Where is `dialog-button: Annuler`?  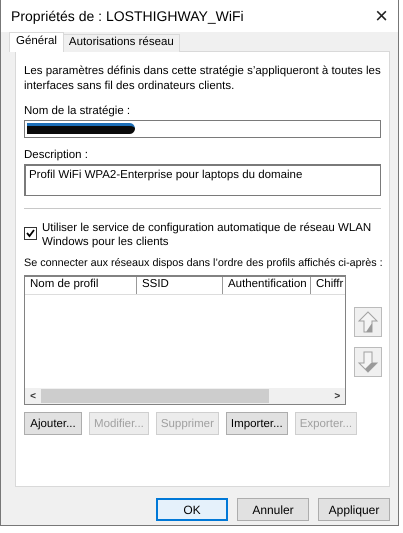 dialog-button: Annuler is located at coordinates (273, 509).